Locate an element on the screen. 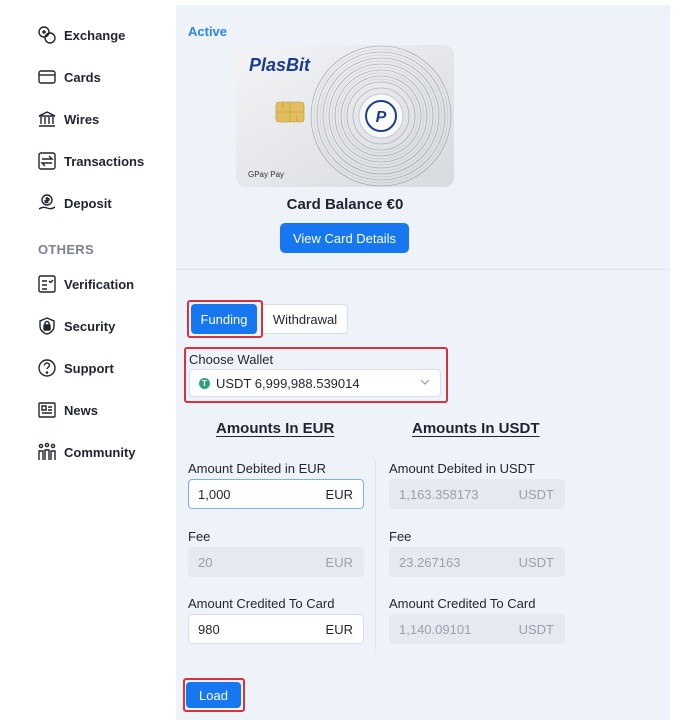  eur-column-title: Amounts In EUR is located at coordinates (275, 428).